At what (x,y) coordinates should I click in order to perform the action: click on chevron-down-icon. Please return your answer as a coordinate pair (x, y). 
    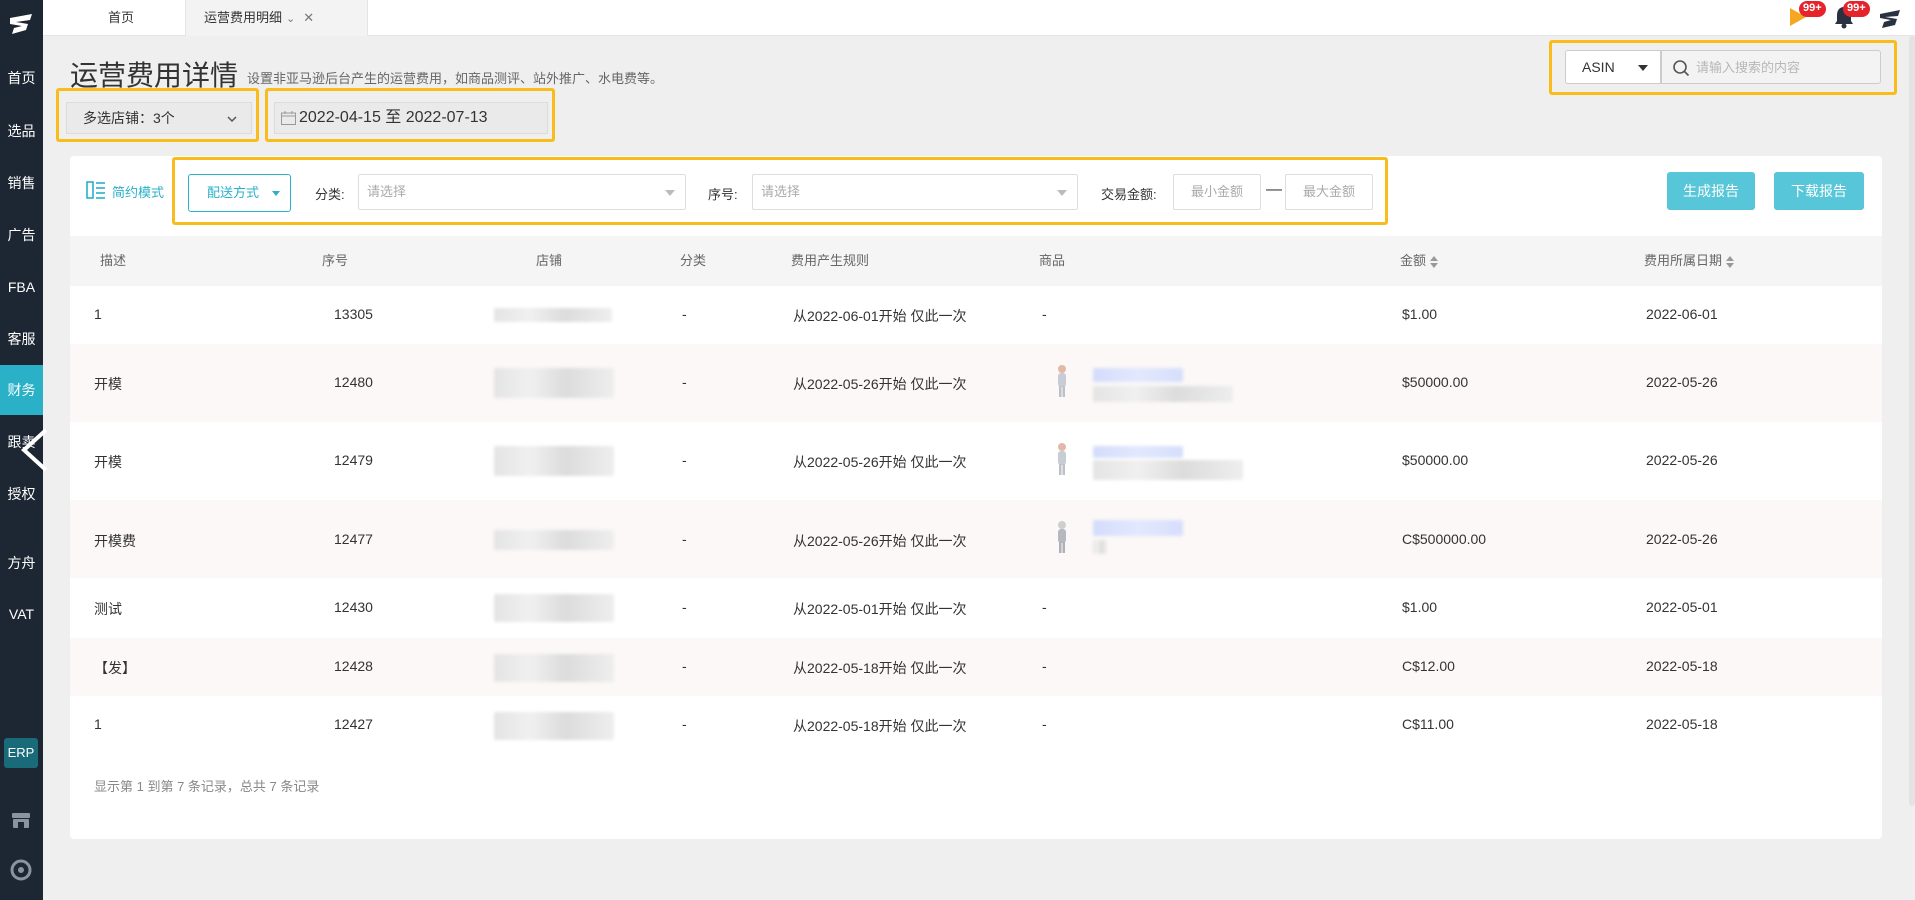
    Looking at the image, I should click on (232, 119).